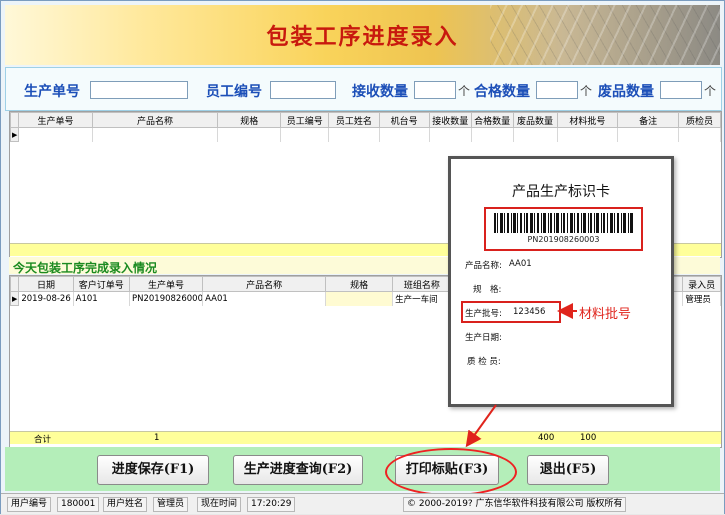 The width and height of the screenshot is (725, 515). What do you see at coordinates (29, 504) in the screenshot?
I see `user-no-label: 用户编号` at bounding box center [29, 504].